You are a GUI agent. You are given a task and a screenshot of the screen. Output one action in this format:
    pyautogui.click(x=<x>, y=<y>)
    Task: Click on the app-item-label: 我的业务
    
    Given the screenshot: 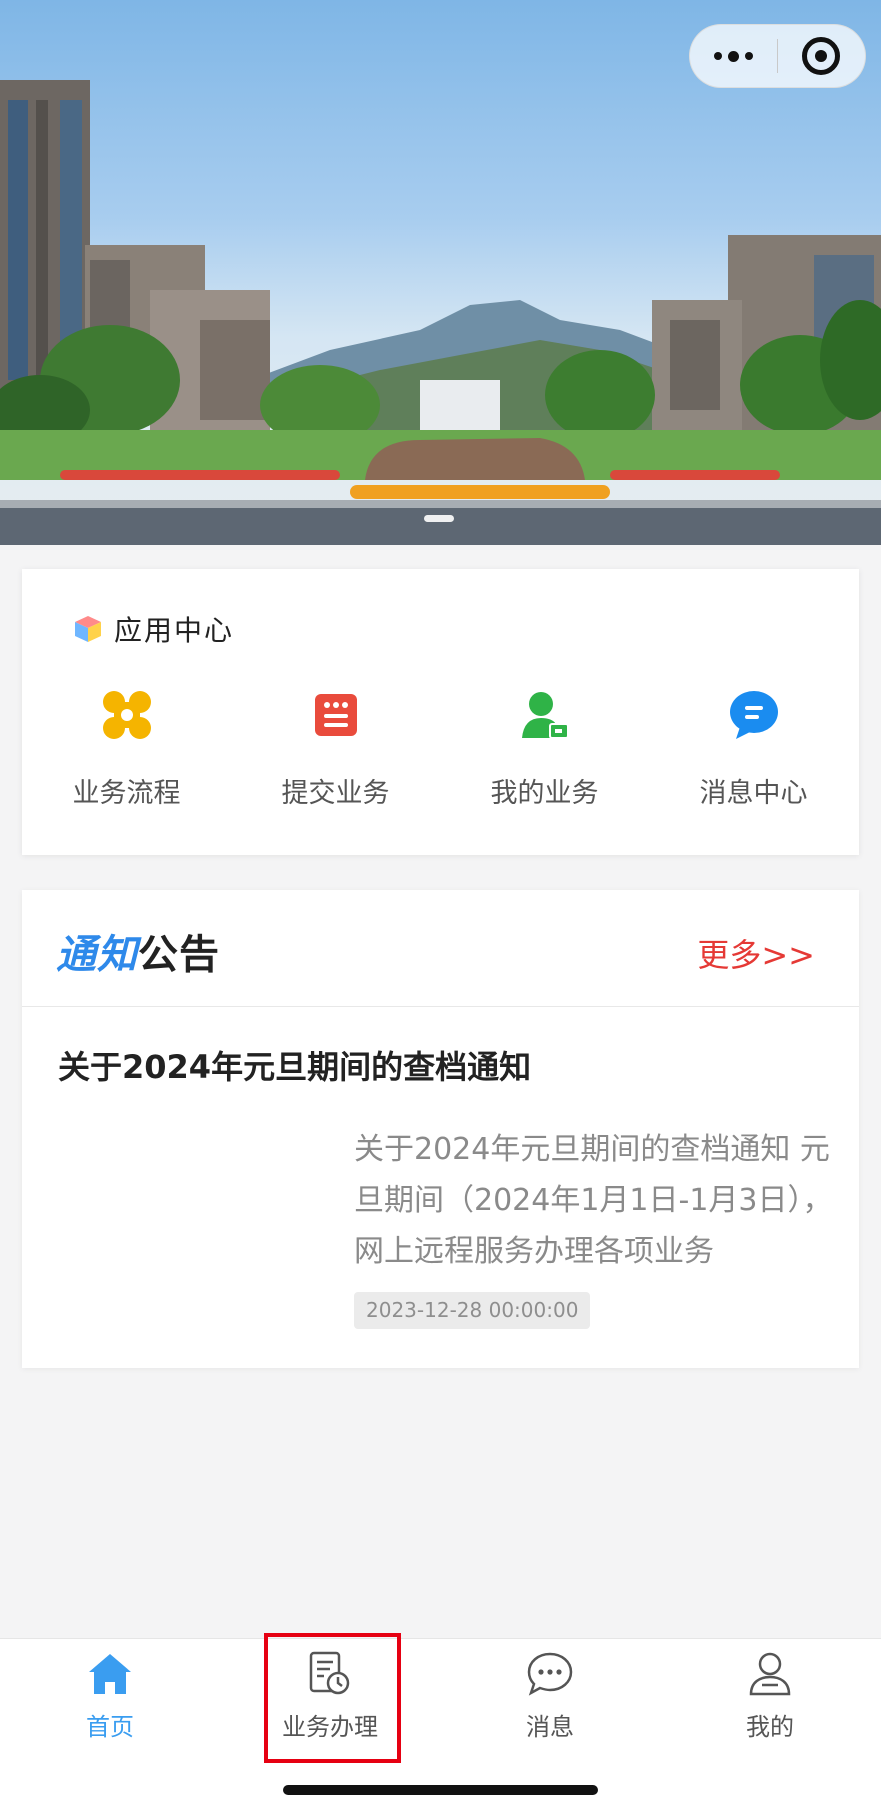 What is the action you would take?
    pyautogui.click(x=544, y=793)
    